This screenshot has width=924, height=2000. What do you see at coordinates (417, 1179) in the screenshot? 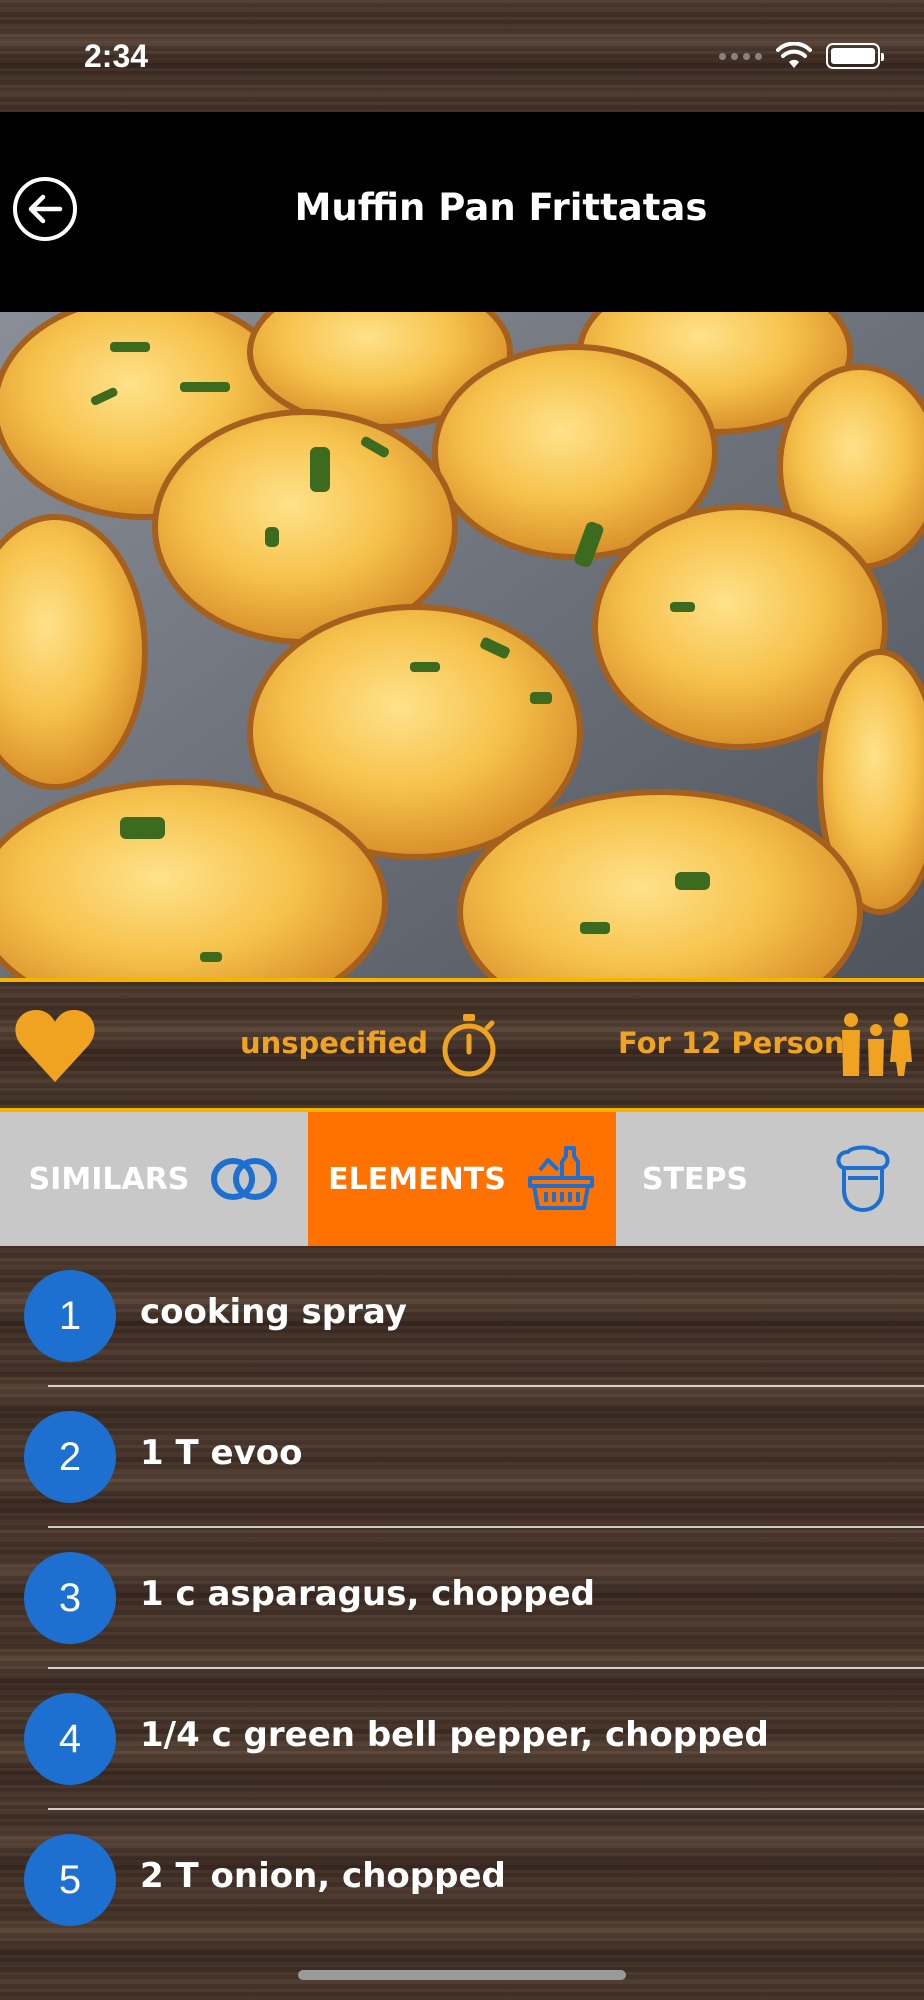
I see `tab-elements-label: ELEMENTS` at bounding box center [417, 1179].